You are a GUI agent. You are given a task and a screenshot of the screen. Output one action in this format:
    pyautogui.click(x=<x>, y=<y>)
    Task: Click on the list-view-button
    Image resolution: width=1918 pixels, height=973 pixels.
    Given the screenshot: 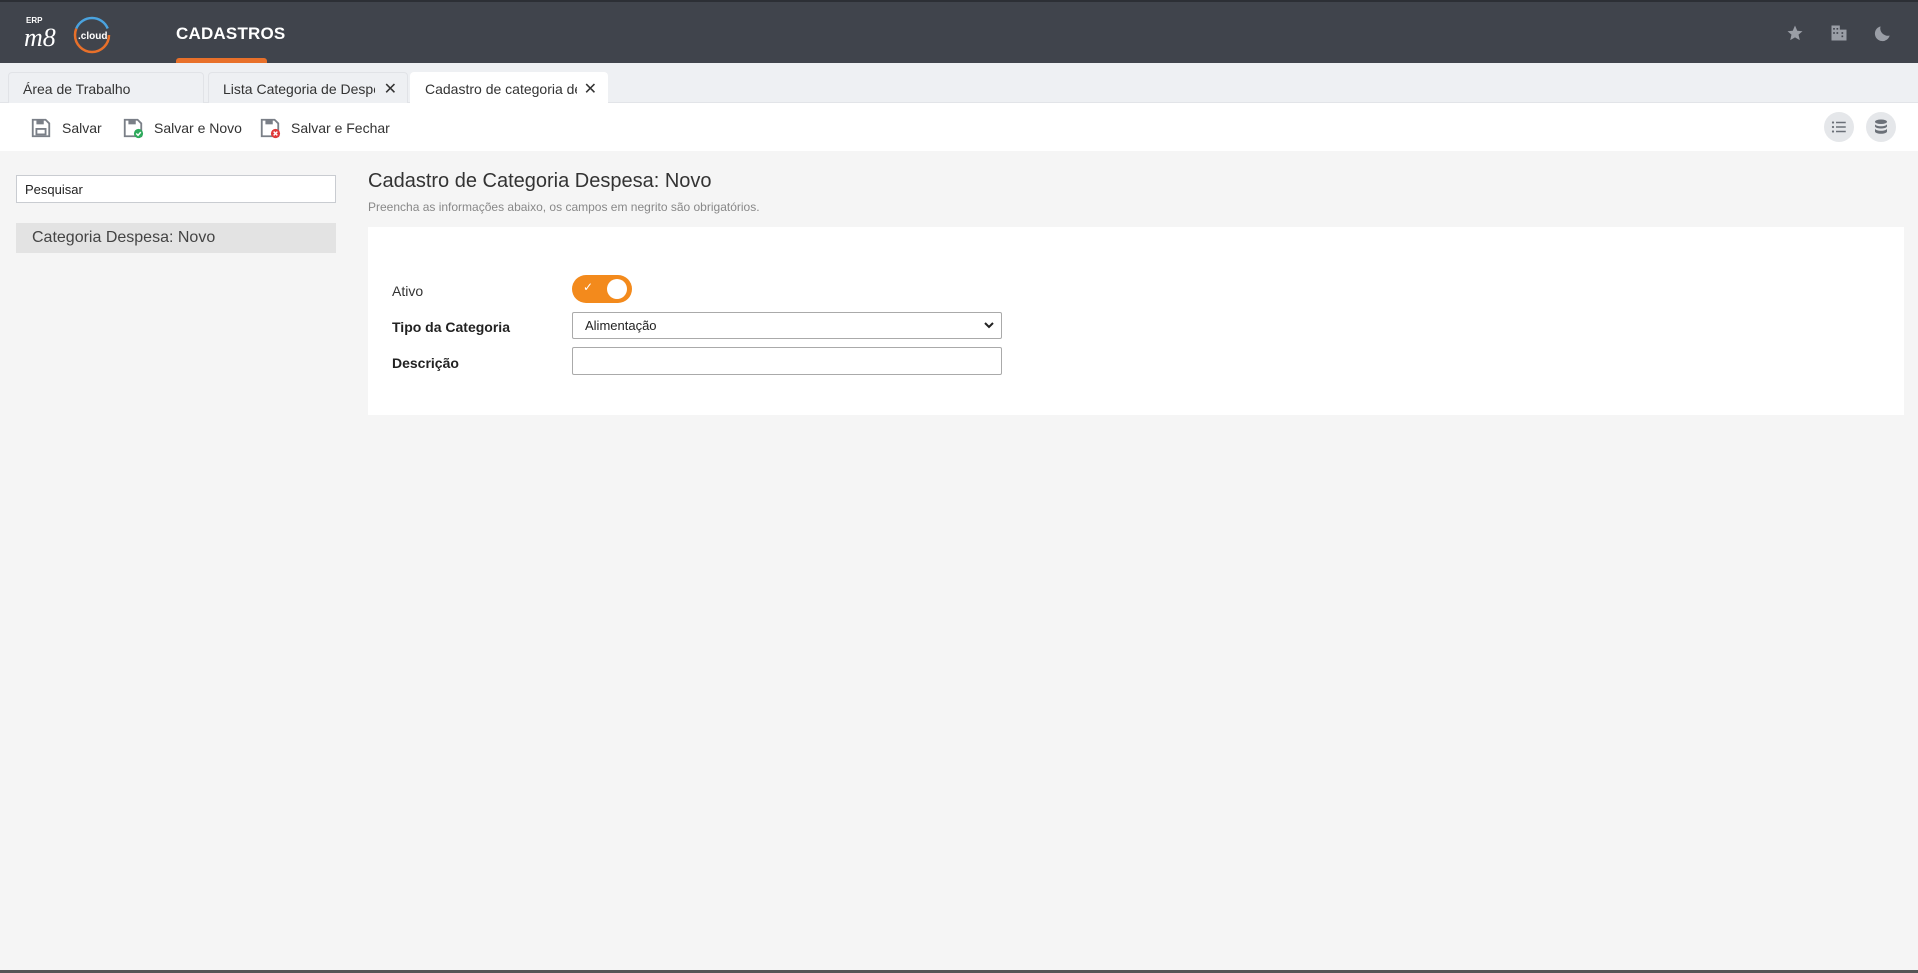 What is the action you would take?
    pyautogui.click(x=1839, y=127)
    